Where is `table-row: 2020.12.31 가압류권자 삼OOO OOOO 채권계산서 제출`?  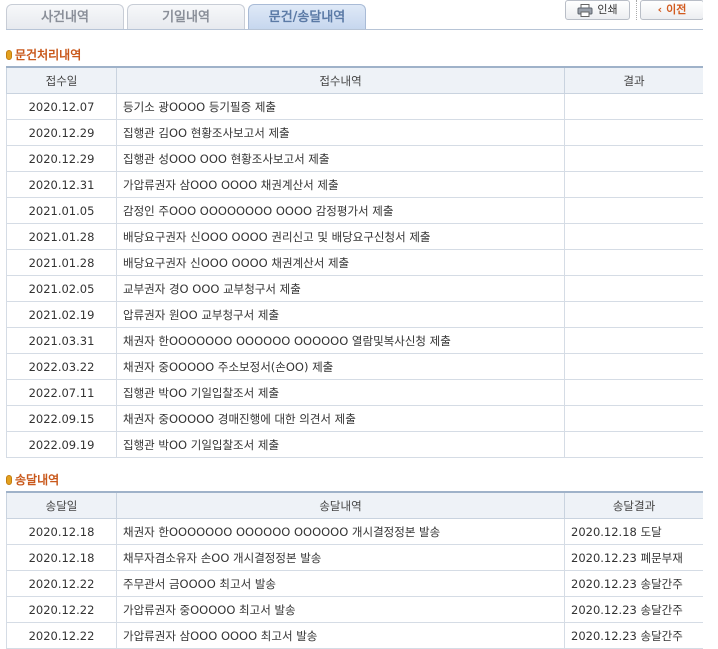
table-row: 2020.12.31 가압류권자 삼OOO OOOO 채권계산서 제출 is located at coordinates (354, 184).